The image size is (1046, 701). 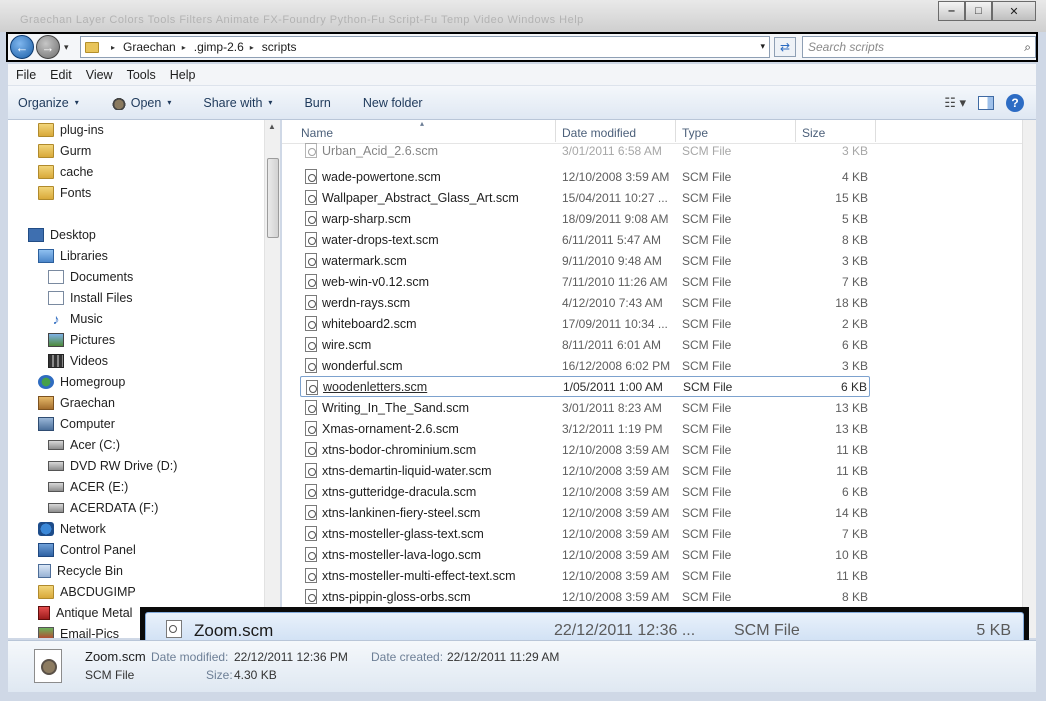 What do you see at coordinates (585, 344) in the screenshot?
I see `table-row: wire.scm 8/11/2011 6:01 AM SCM File 6 KB` at bounding box center [585, 344].